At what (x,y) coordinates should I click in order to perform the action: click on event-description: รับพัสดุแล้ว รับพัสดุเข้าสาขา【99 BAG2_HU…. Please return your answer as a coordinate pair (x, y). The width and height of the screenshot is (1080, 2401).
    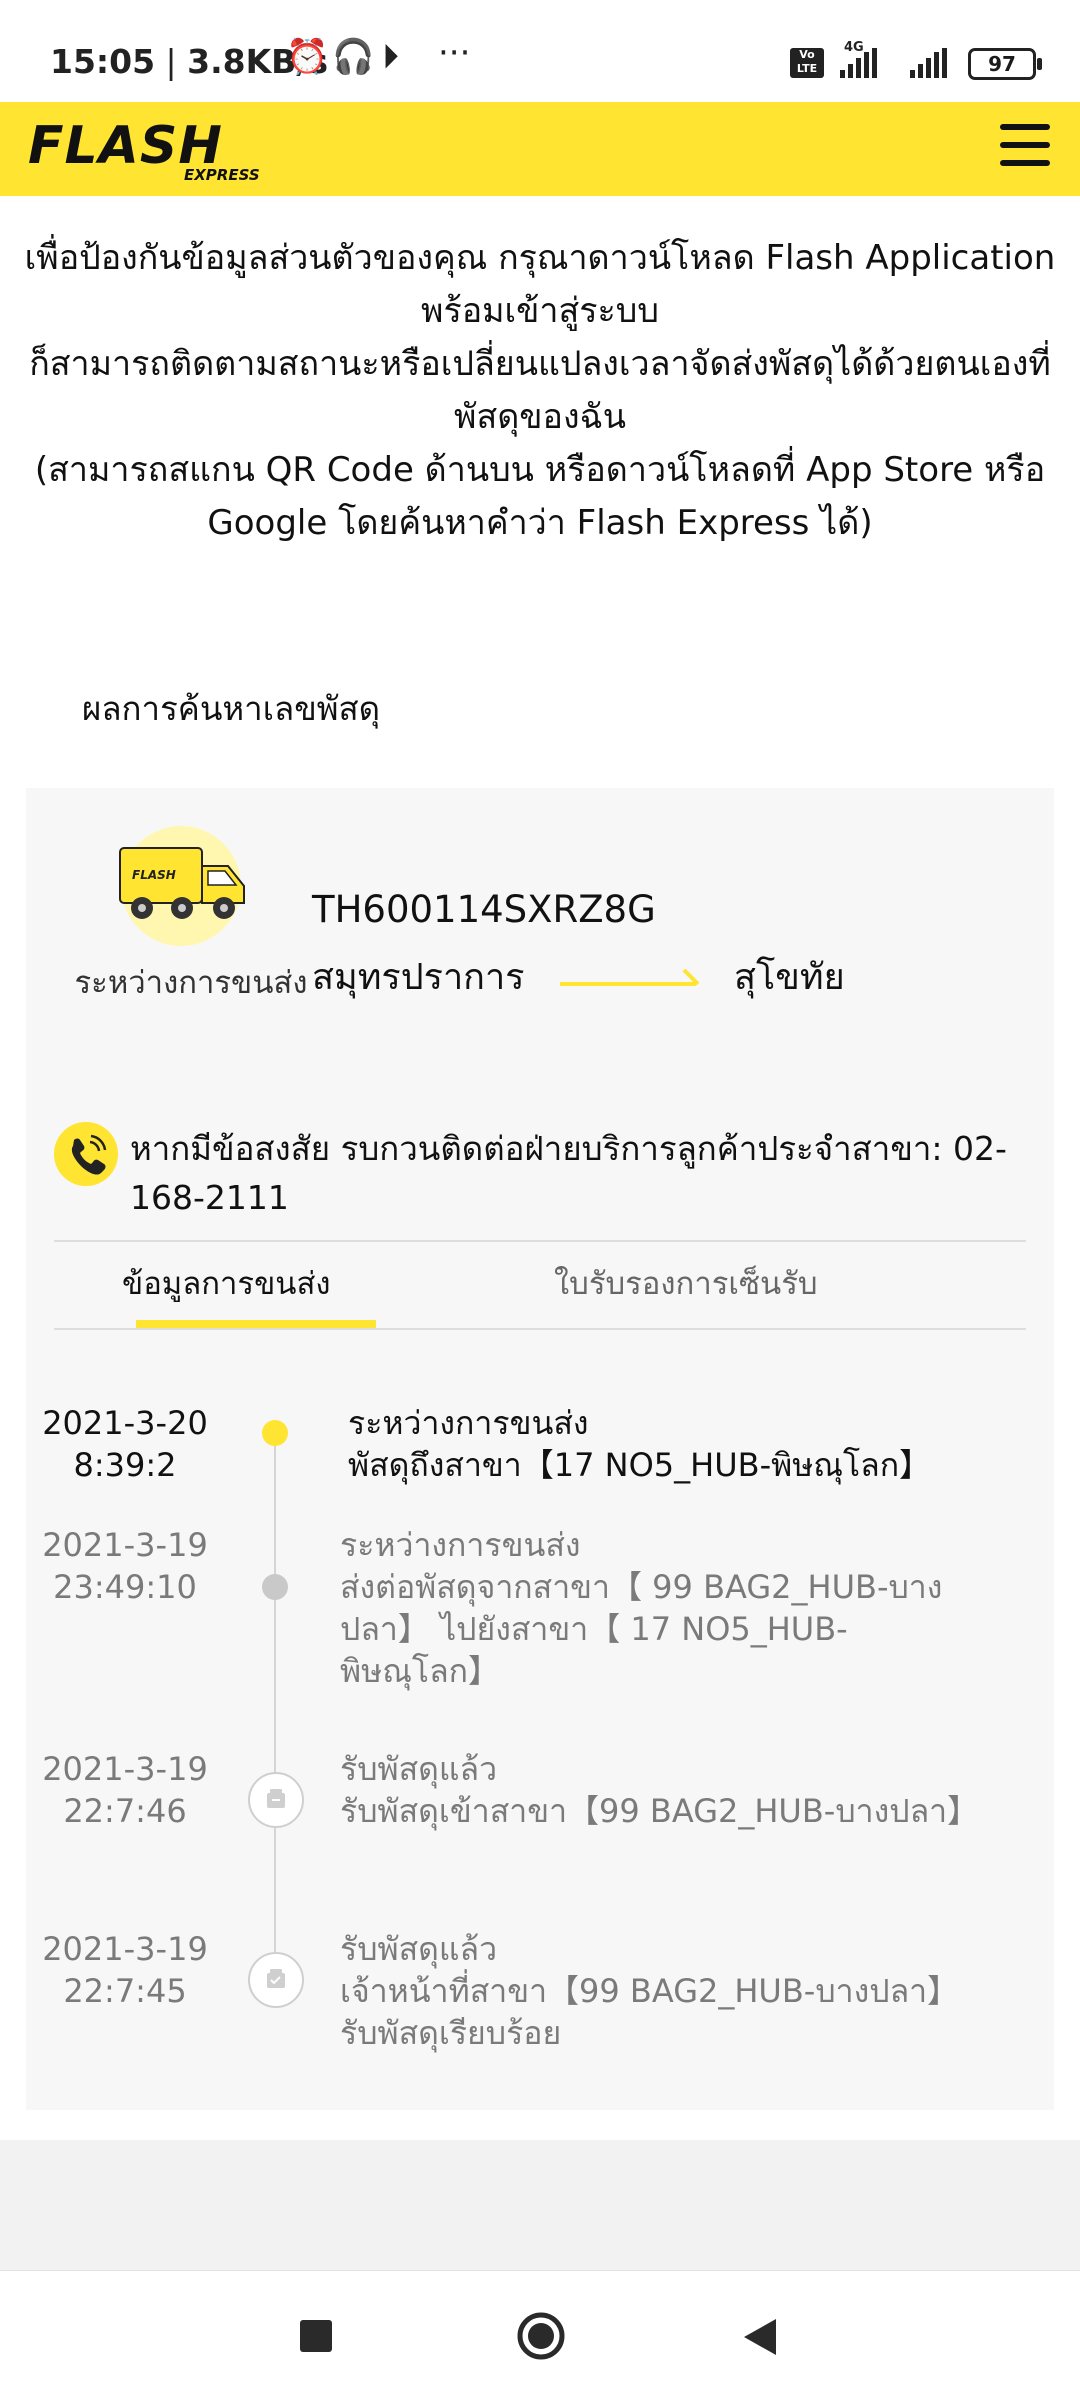
    Looking at the image, I should click on (660, 1790).